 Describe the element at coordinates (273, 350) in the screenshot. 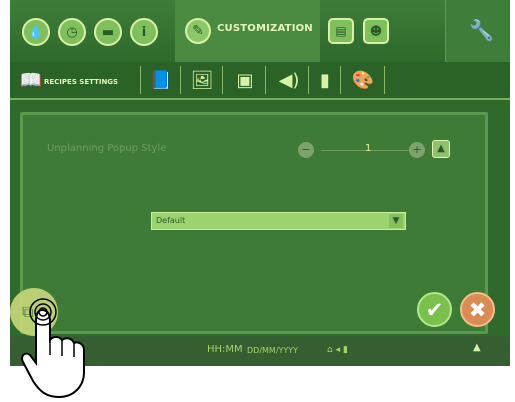

I see `date-display: DD/MM/YYYY` at that location.